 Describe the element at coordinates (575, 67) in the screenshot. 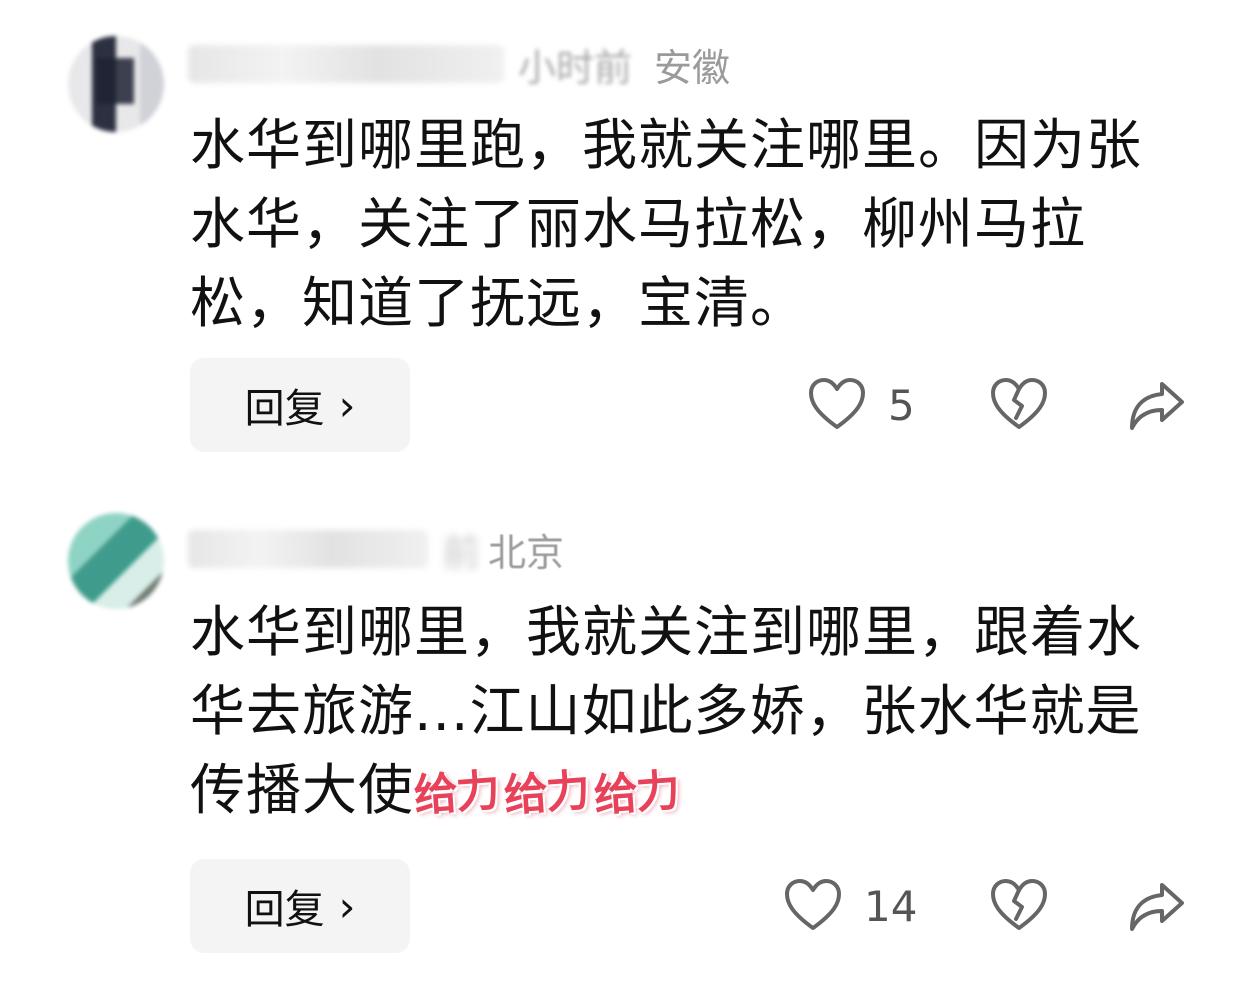

I see `comment-time: 小时前` at that location.